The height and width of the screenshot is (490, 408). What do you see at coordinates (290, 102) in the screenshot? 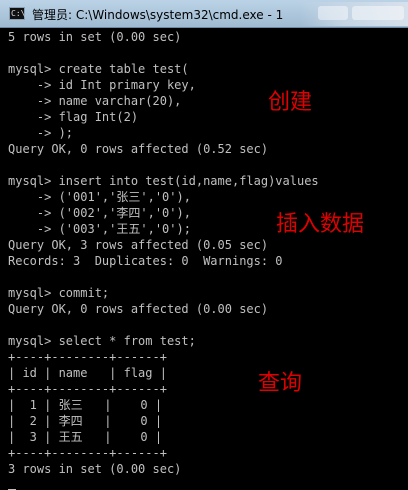
I see `annotation-create: 创建` at bounding box center [290, 102].